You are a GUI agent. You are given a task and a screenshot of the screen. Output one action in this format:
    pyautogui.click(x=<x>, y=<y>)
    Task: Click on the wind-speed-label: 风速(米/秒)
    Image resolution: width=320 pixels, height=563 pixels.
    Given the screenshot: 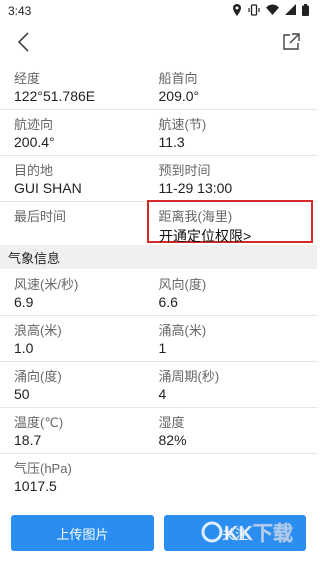 What is the action you would take?
    pyautogui.click(x=46, y=284)
    